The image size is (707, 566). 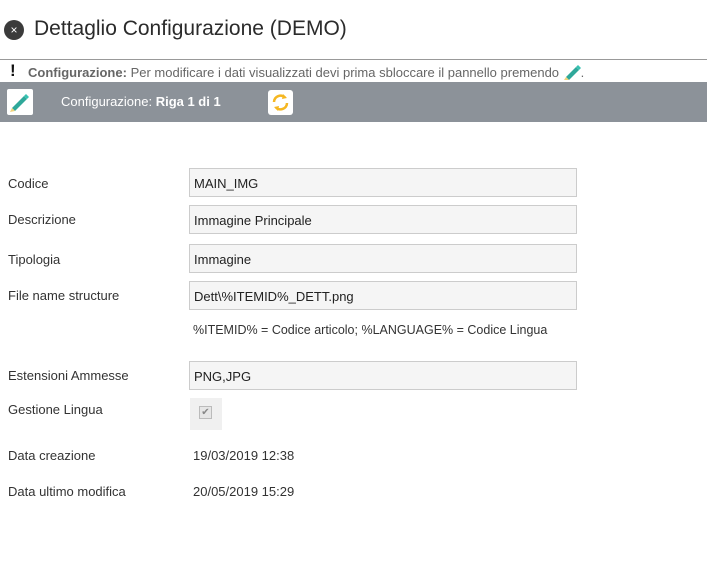 I want to click on refresh-button, so click(x=280, y=102).